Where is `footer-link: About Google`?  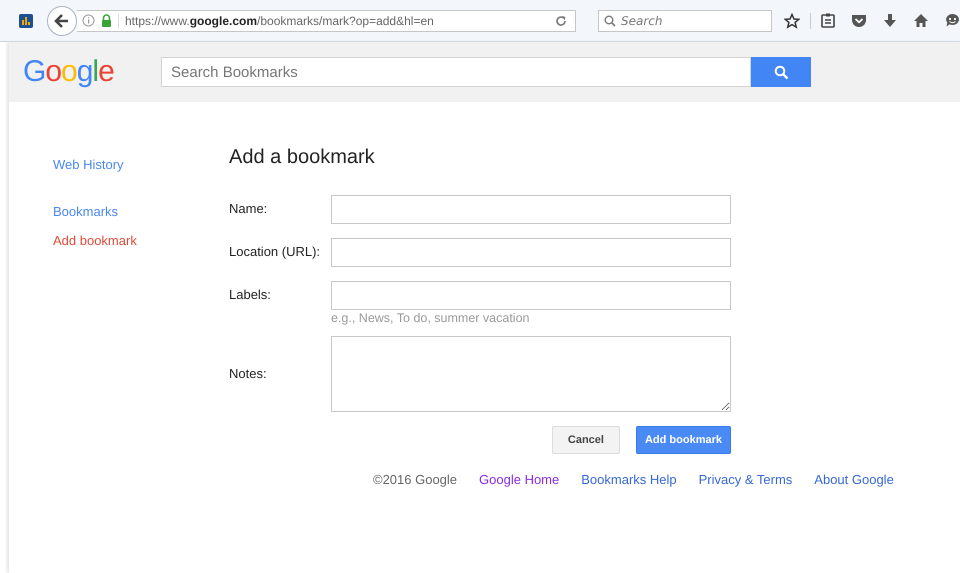 footer-link: About Google is located at coordinates (854, 479).